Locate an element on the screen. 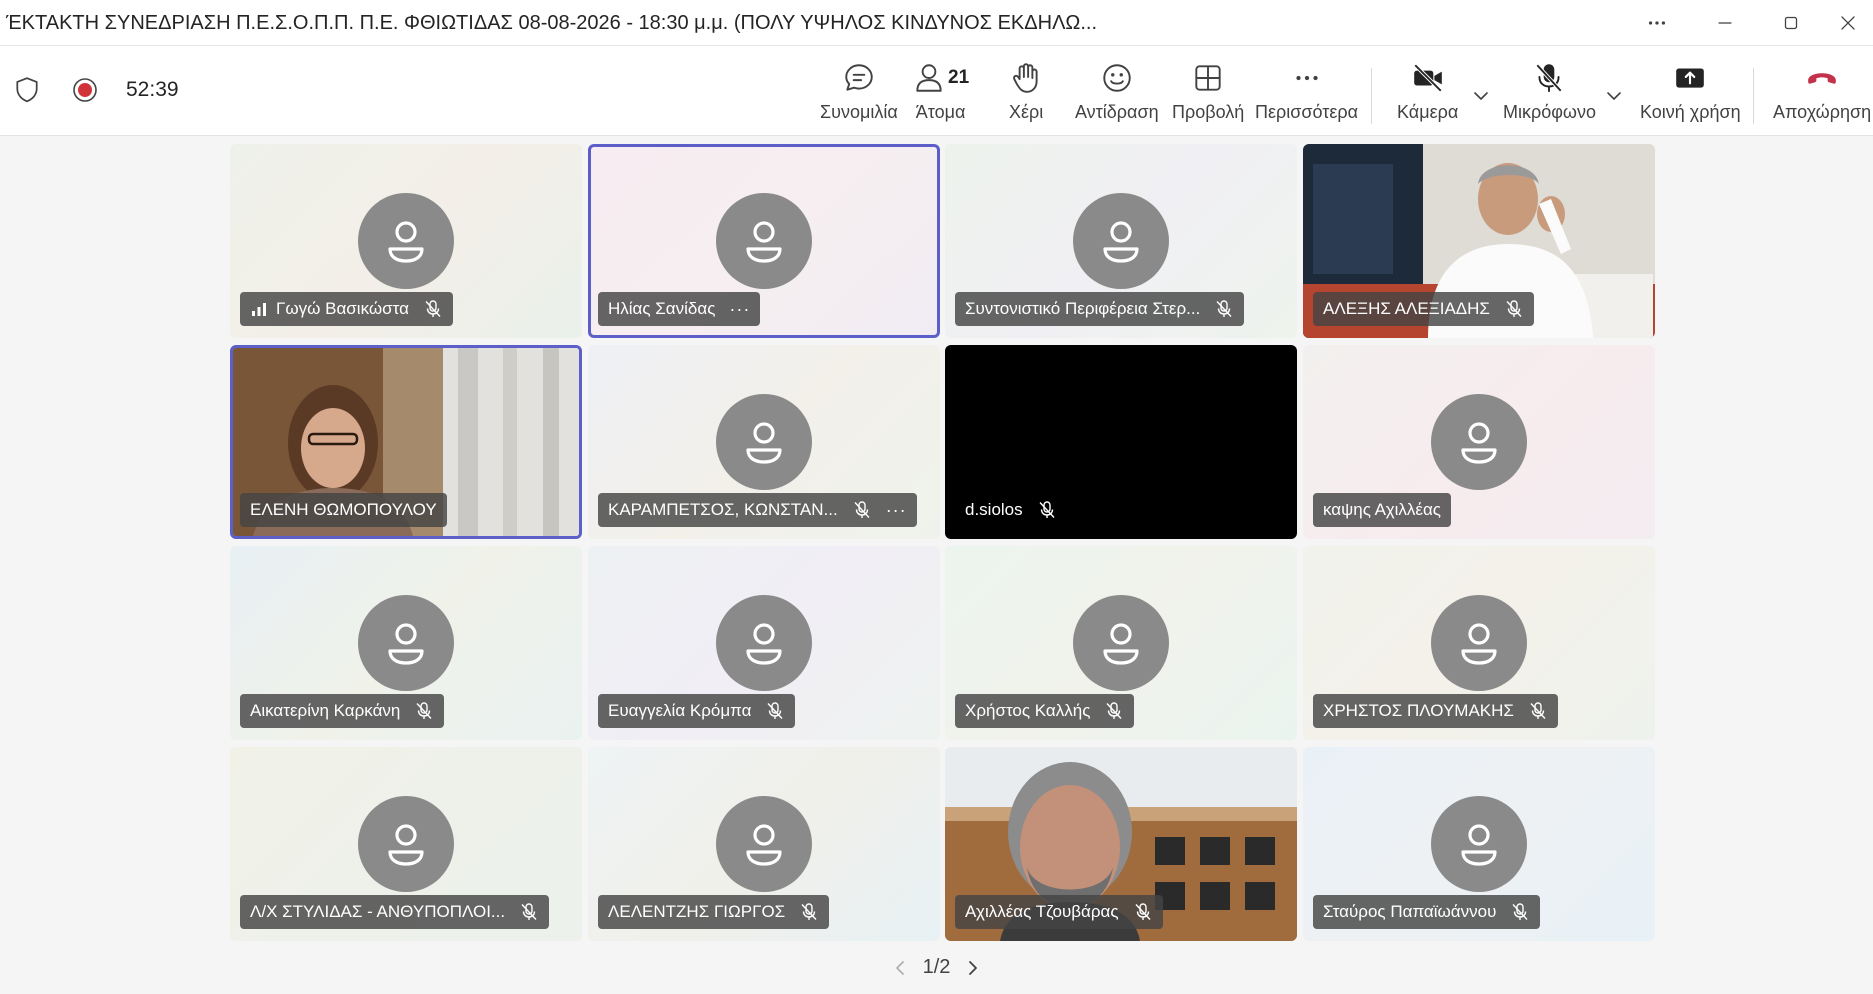 The image size is (1873, 994). chat-icon is located at coordinates (859, 77).